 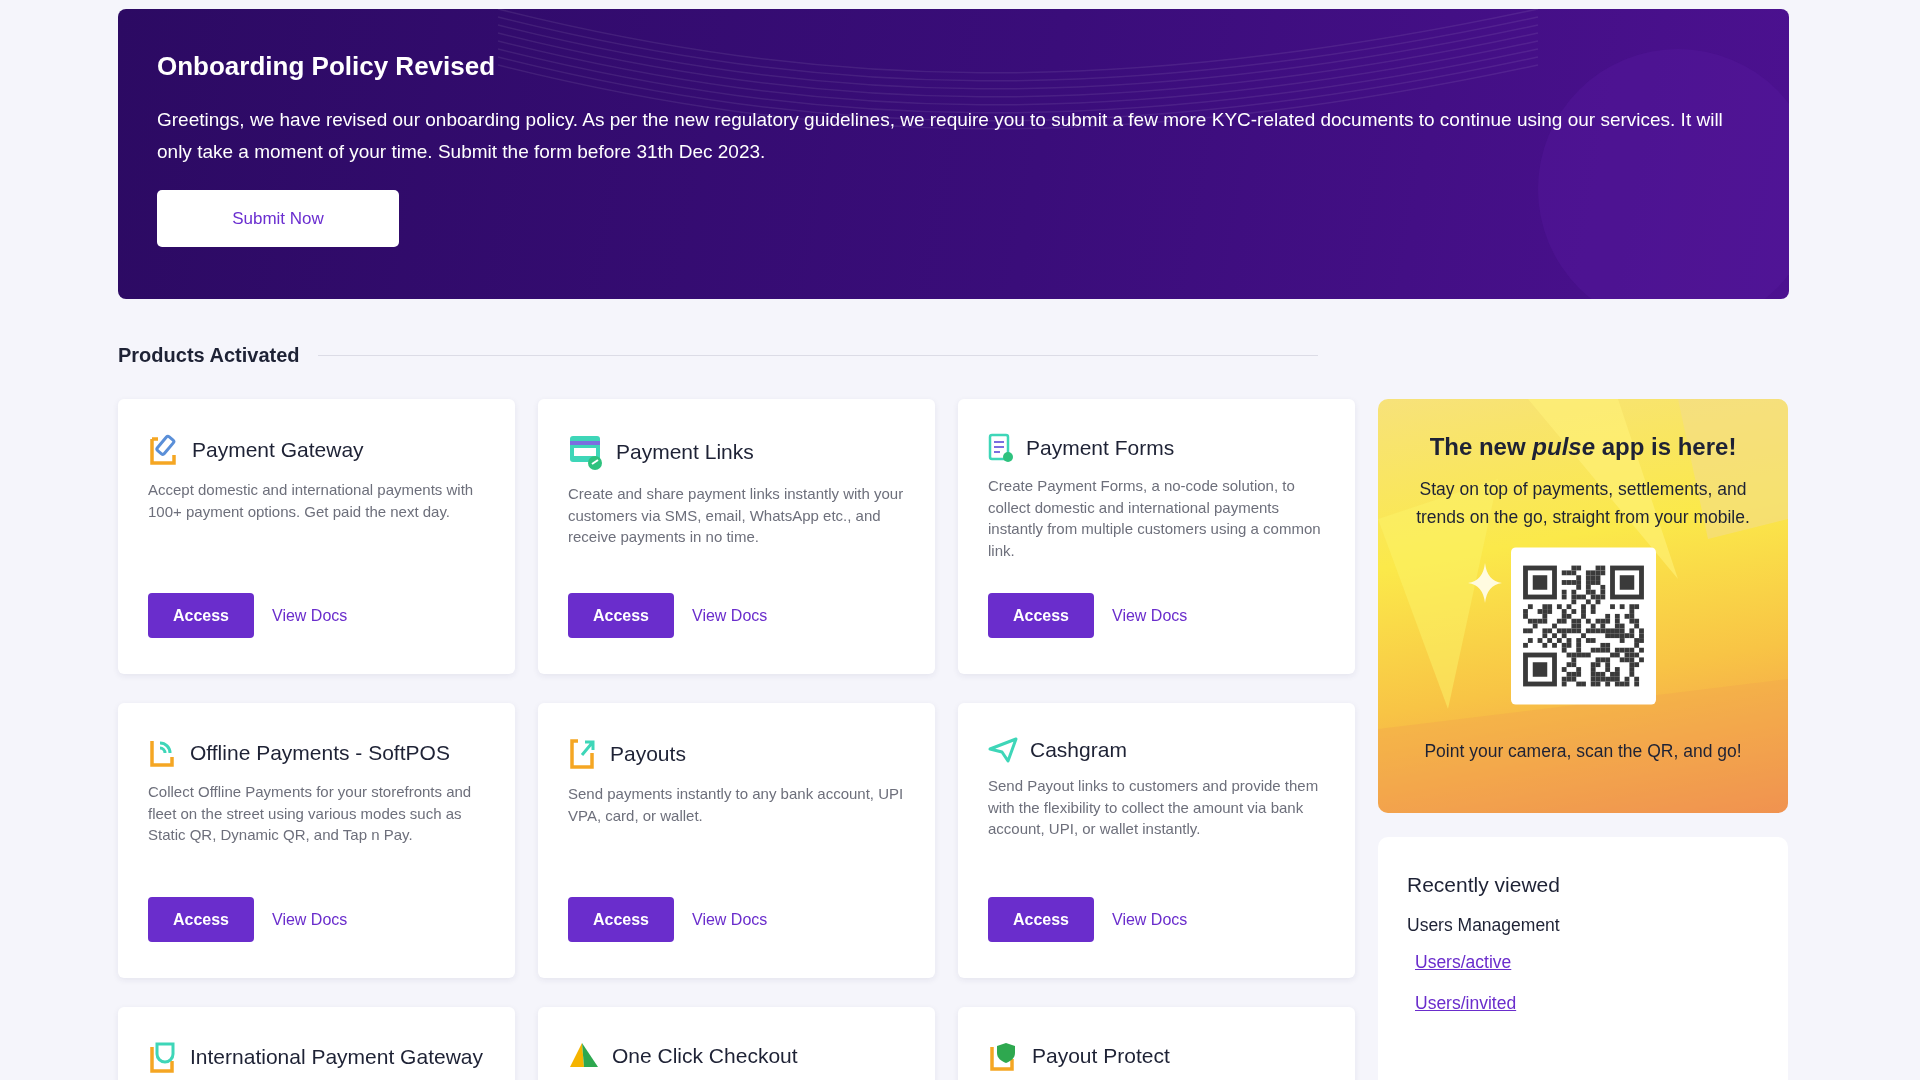 What do you see at coordinates (1155, 518) in the screenshot?
I see `product-description: Create Payment Forms, a no-code solution, to collect domestic and international payments instantly from multiple customers using a common link.` at bounding box center [1155, 518].